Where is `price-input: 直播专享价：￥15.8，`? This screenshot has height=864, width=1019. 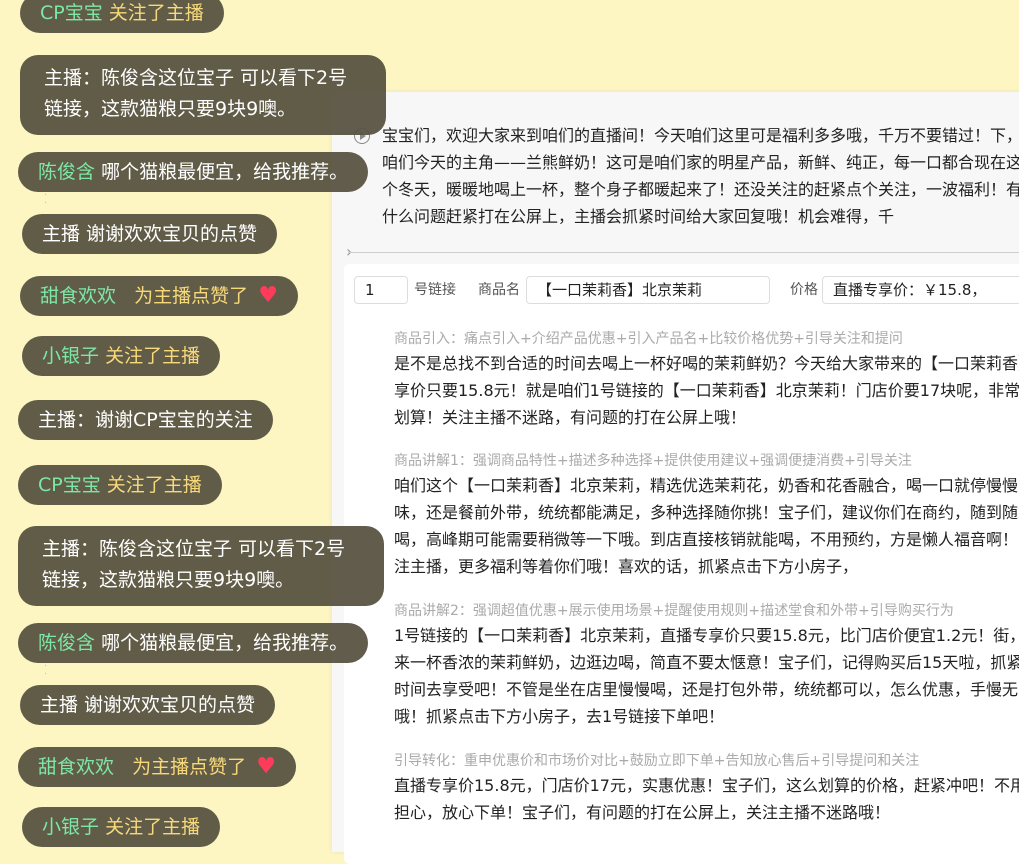
price-input: 直播专享价：￥15.8， is located at coordinates (920, 290).